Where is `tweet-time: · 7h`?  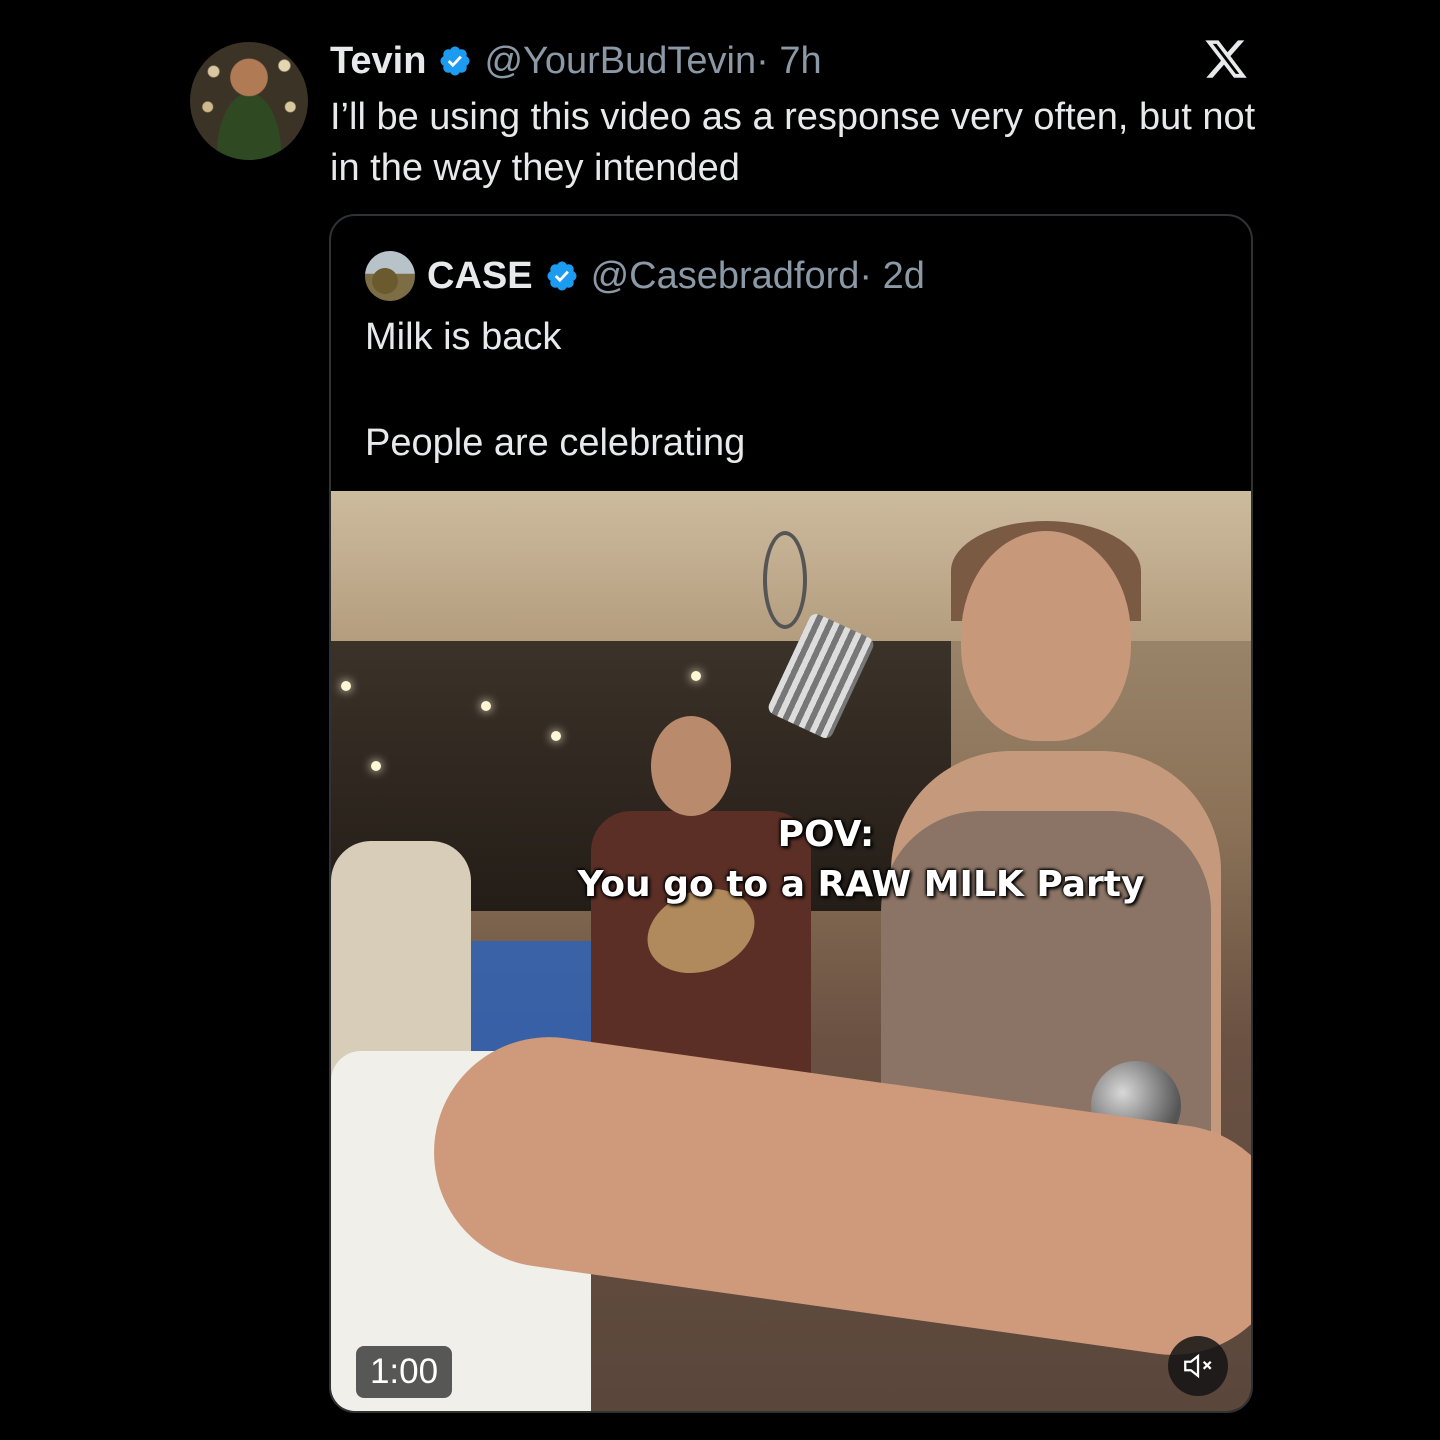 tweet-time: · 7h is located at coordinates (788, 61).